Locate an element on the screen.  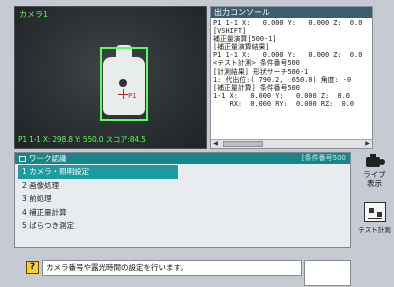
camera-status-readout: P1 1-1 X: 298.8 Y: 550.0 スコア:84.5 is located at coordinates (82, 139).